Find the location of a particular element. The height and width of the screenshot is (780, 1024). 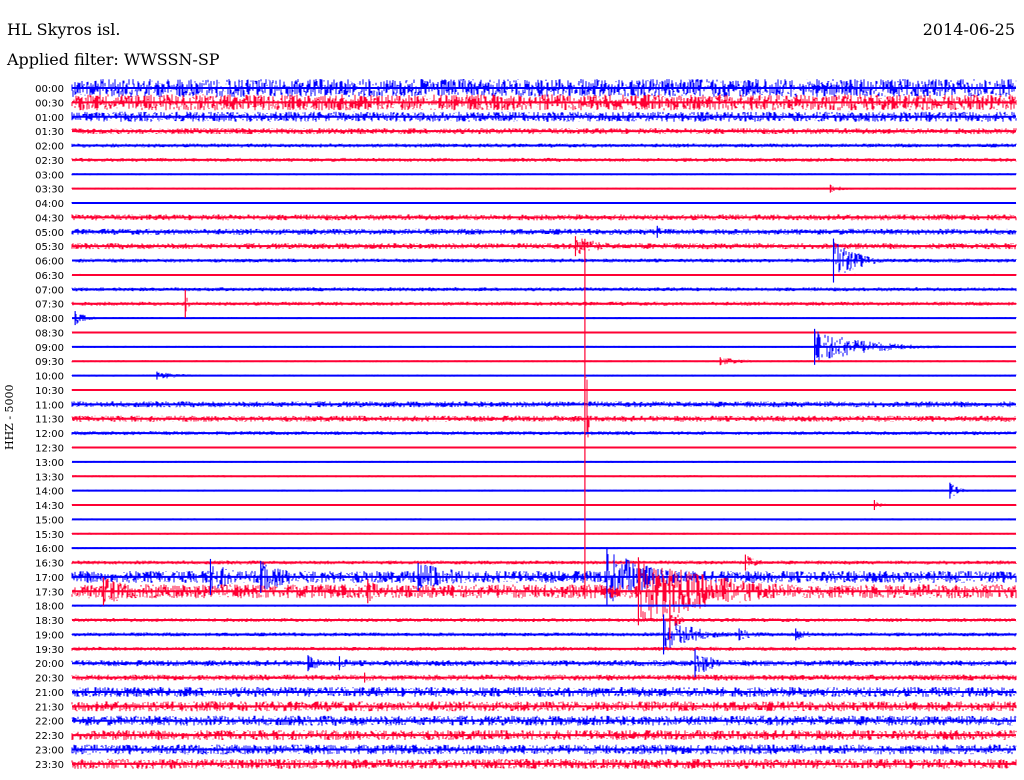

row-time-label: 01:30 is located at coordinates (49, 132).